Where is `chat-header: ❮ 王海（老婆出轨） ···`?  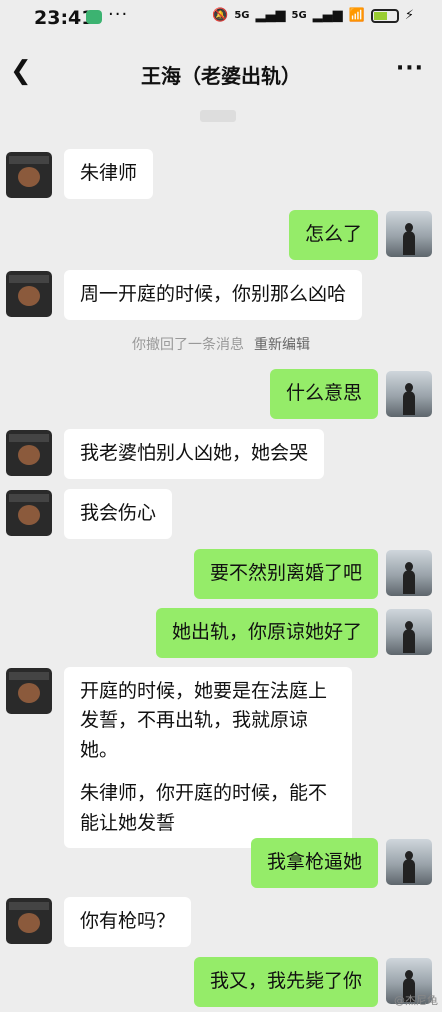 chat-header: ❮ 王海（老婆出轨） ··· is located at coordinates (221, 72).